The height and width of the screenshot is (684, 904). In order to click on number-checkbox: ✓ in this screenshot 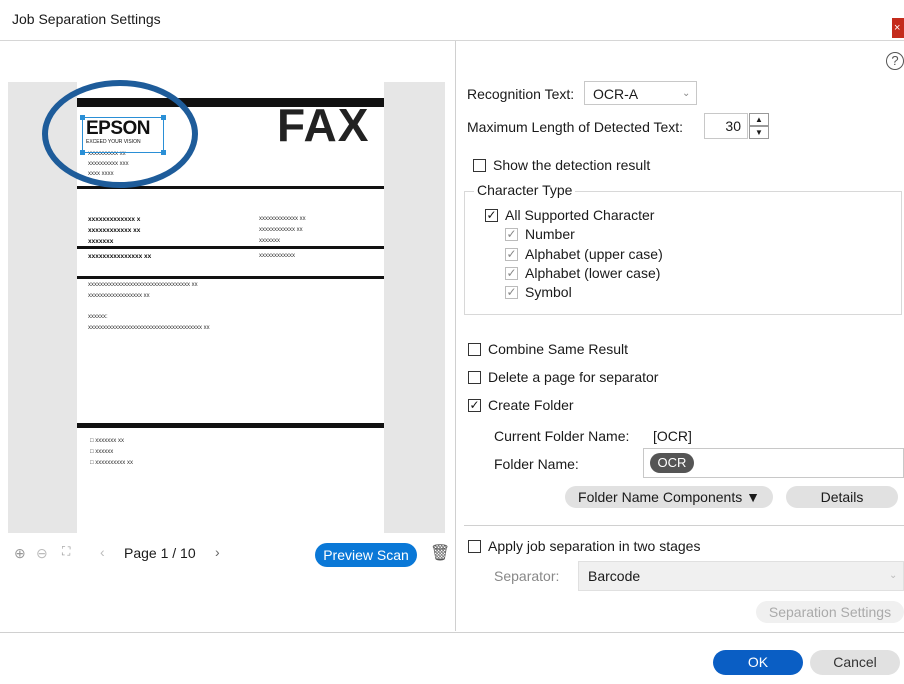, I will do `click(511, 234)`.